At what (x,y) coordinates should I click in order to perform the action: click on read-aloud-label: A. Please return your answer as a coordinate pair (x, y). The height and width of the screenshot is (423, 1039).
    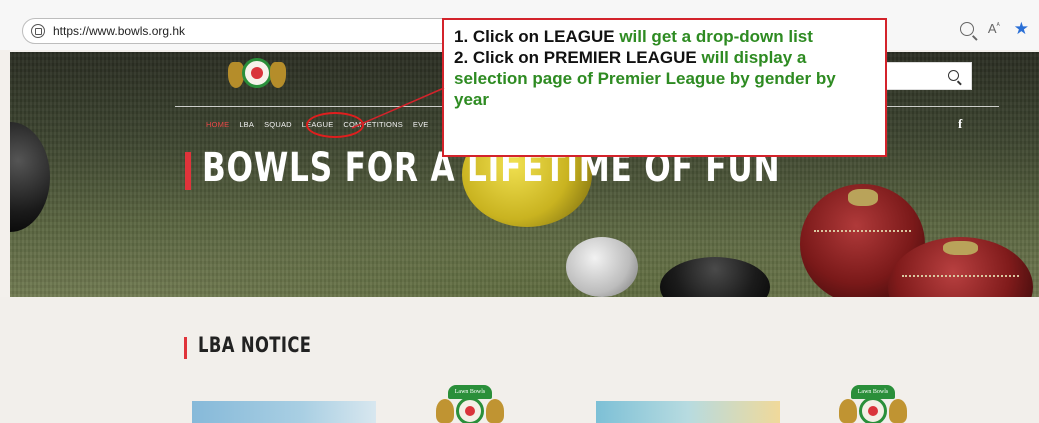
    Looking at the image, I should click on (992, 28).